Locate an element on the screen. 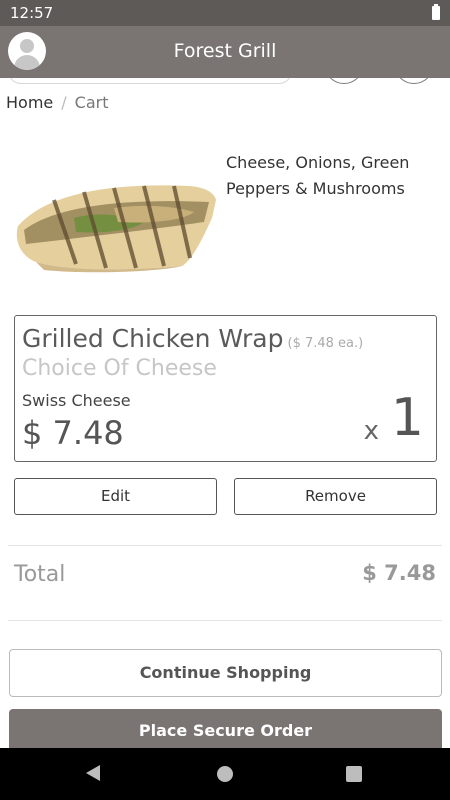 Image resolution: width=450 pixels, height=800 pixels. cart-item-price: $ 7.48 is located at coordinates (73, 433).